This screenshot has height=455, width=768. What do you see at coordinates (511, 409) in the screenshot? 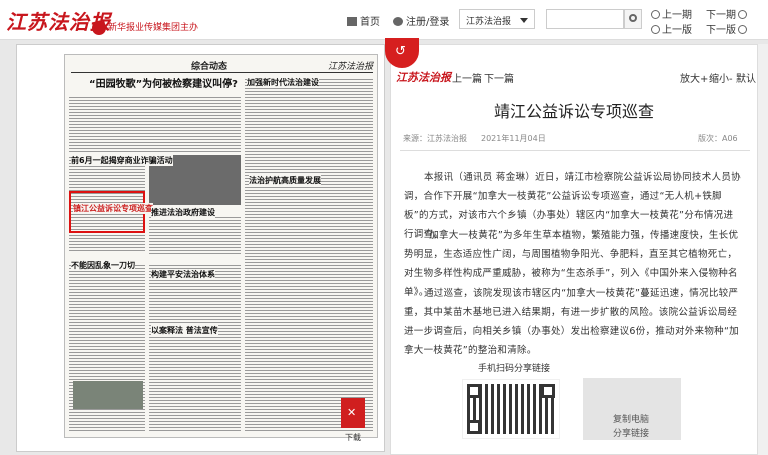
I see `share-qr-code` at bounding box center [511, 409].